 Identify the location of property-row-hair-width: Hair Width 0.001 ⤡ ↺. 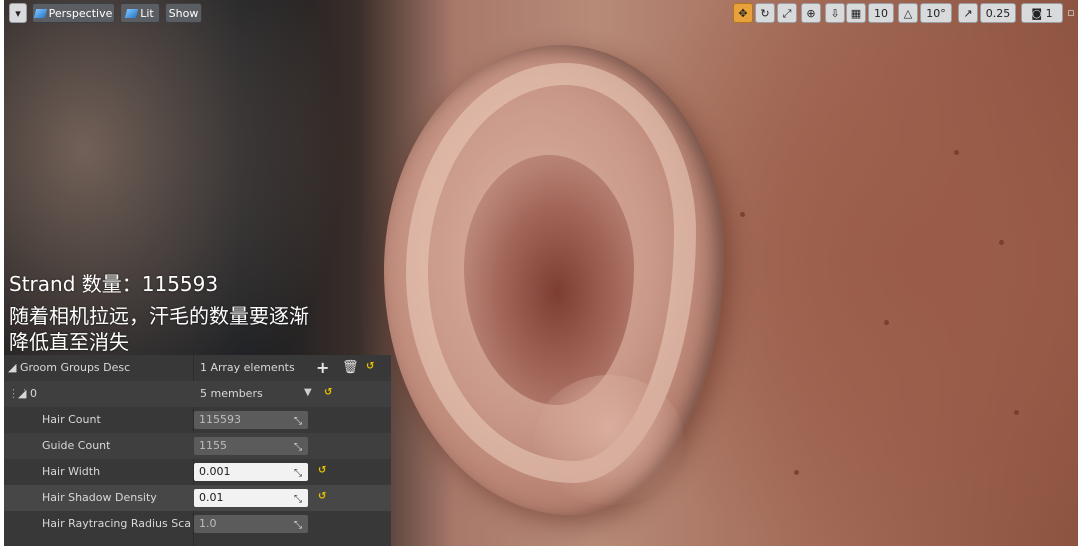
(197, 472).